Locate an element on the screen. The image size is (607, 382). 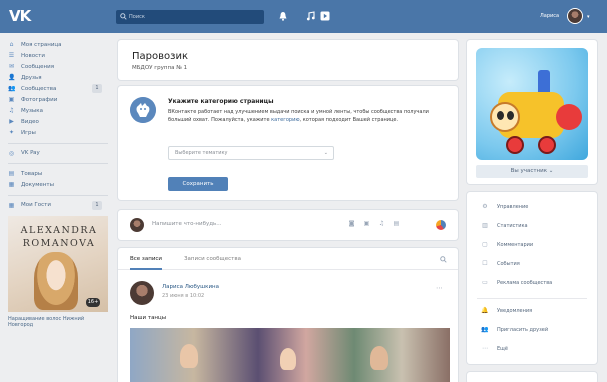
menu-item-ads: ▭ Реклама сообщества is located at coordinates (516, 282).